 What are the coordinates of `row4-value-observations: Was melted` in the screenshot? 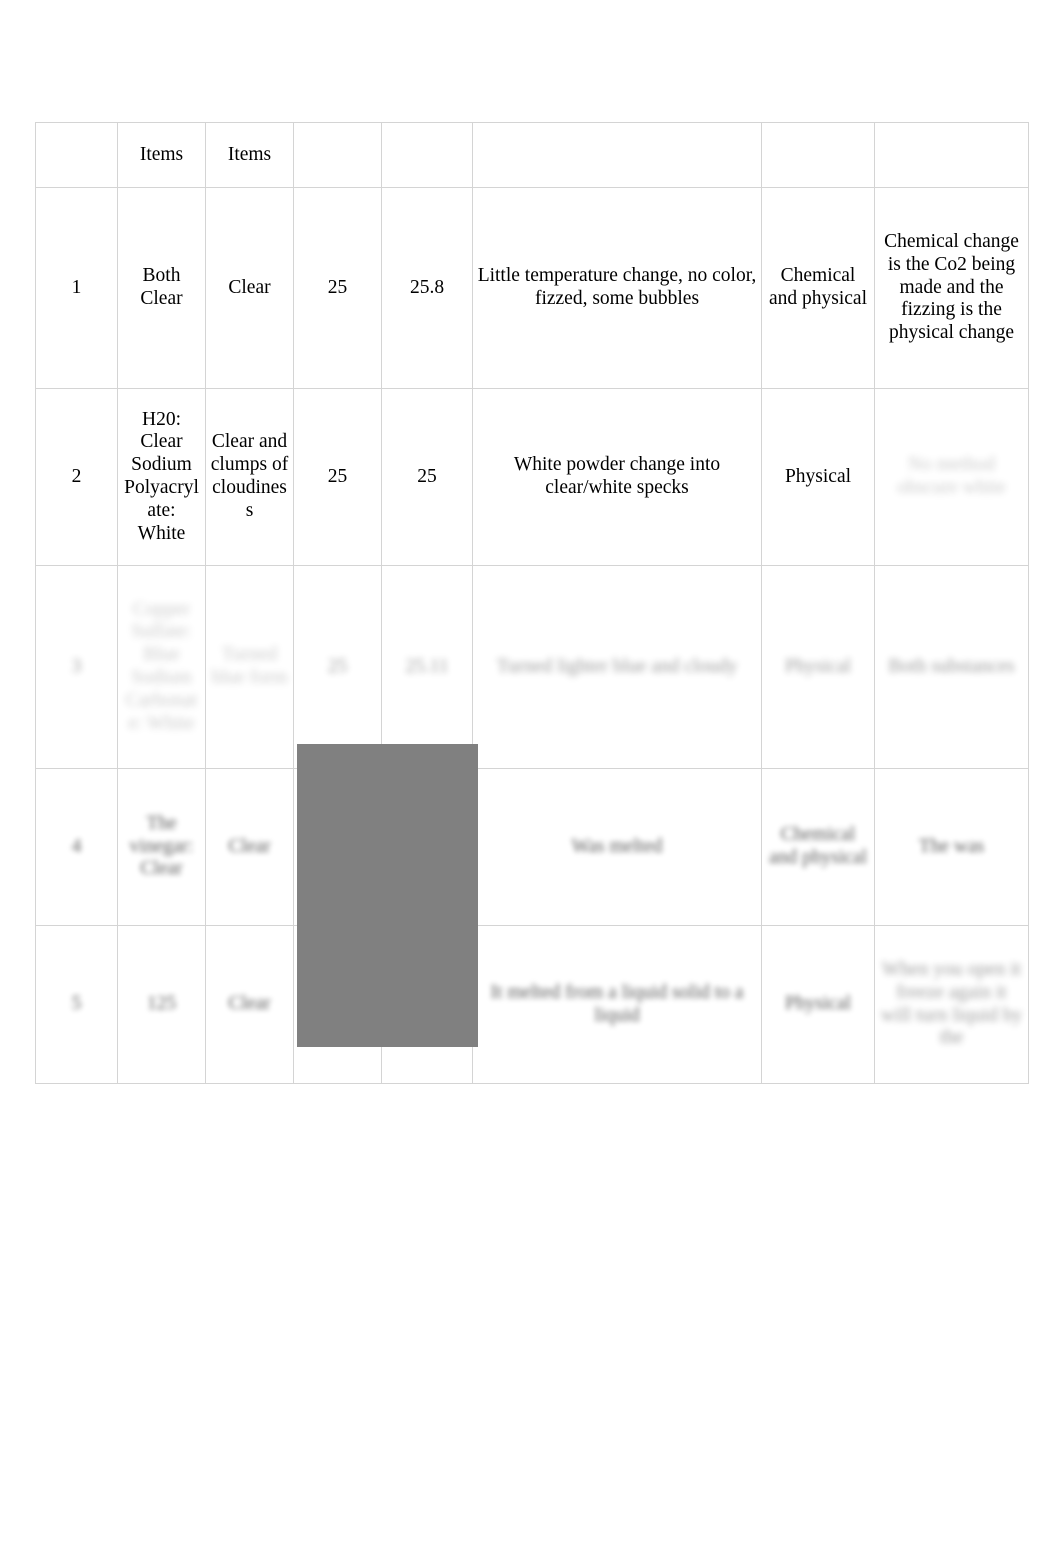 It's located at (617, 846).